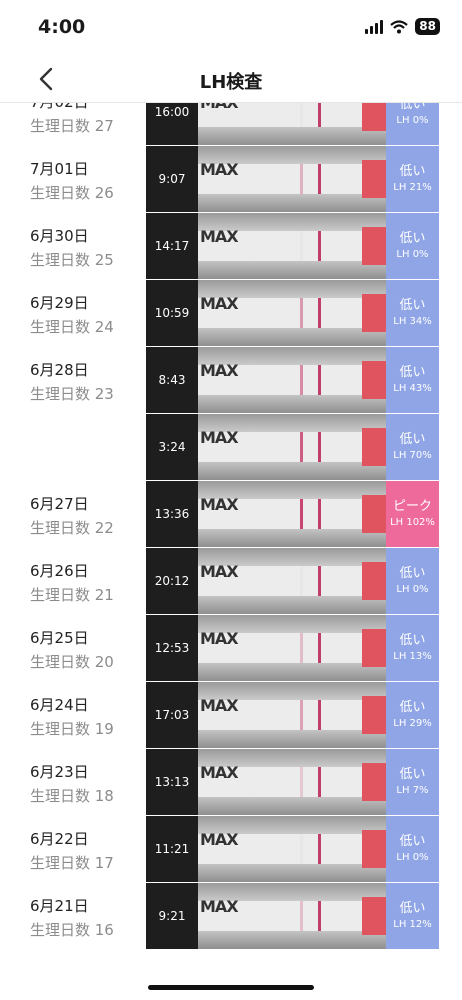 This screenshot has width=462, height=1000. What do you see at coordinates (266, 849) in the screenshot?
I see `test-strip-photo: 11:21 MAX` at bounding box center [266, 849].